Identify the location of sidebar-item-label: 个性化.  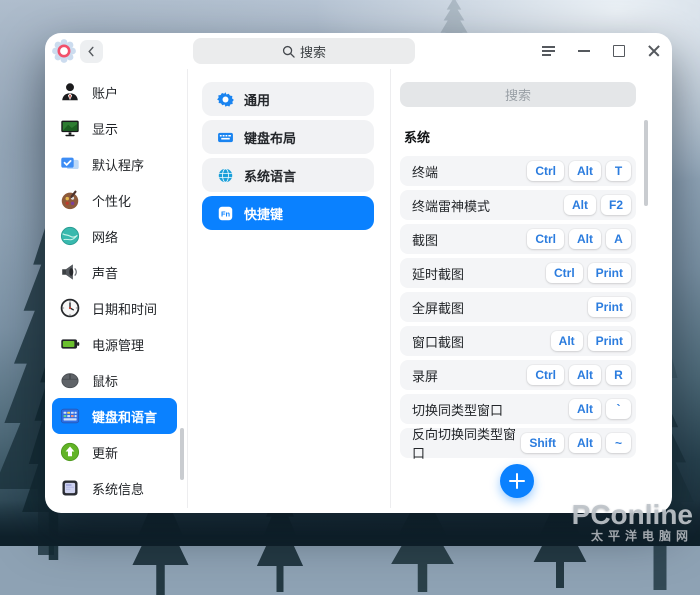
(112, 201).